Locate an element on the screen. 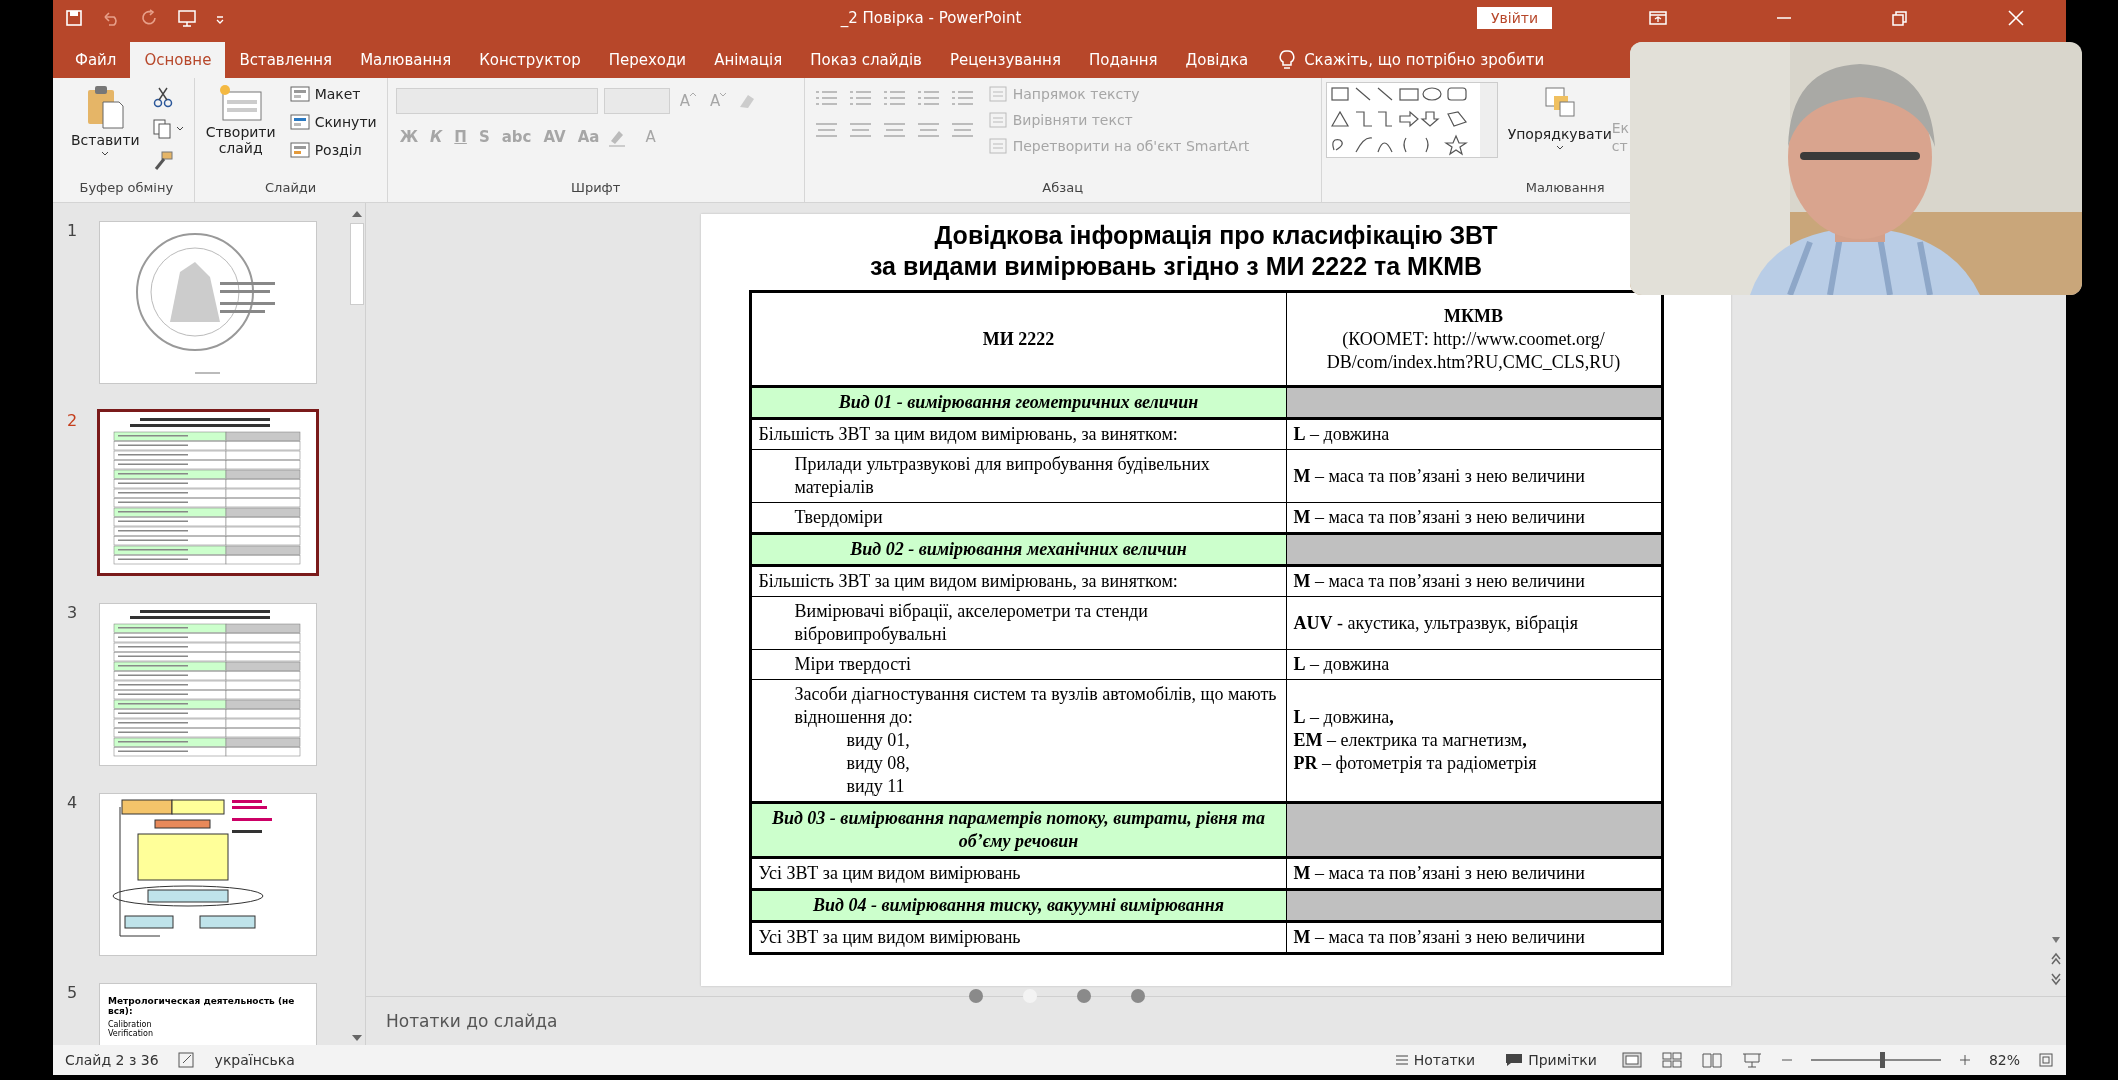 This screenshot has height=1080, width=2118. language-label: українська is located at coordinates (254, 1060).